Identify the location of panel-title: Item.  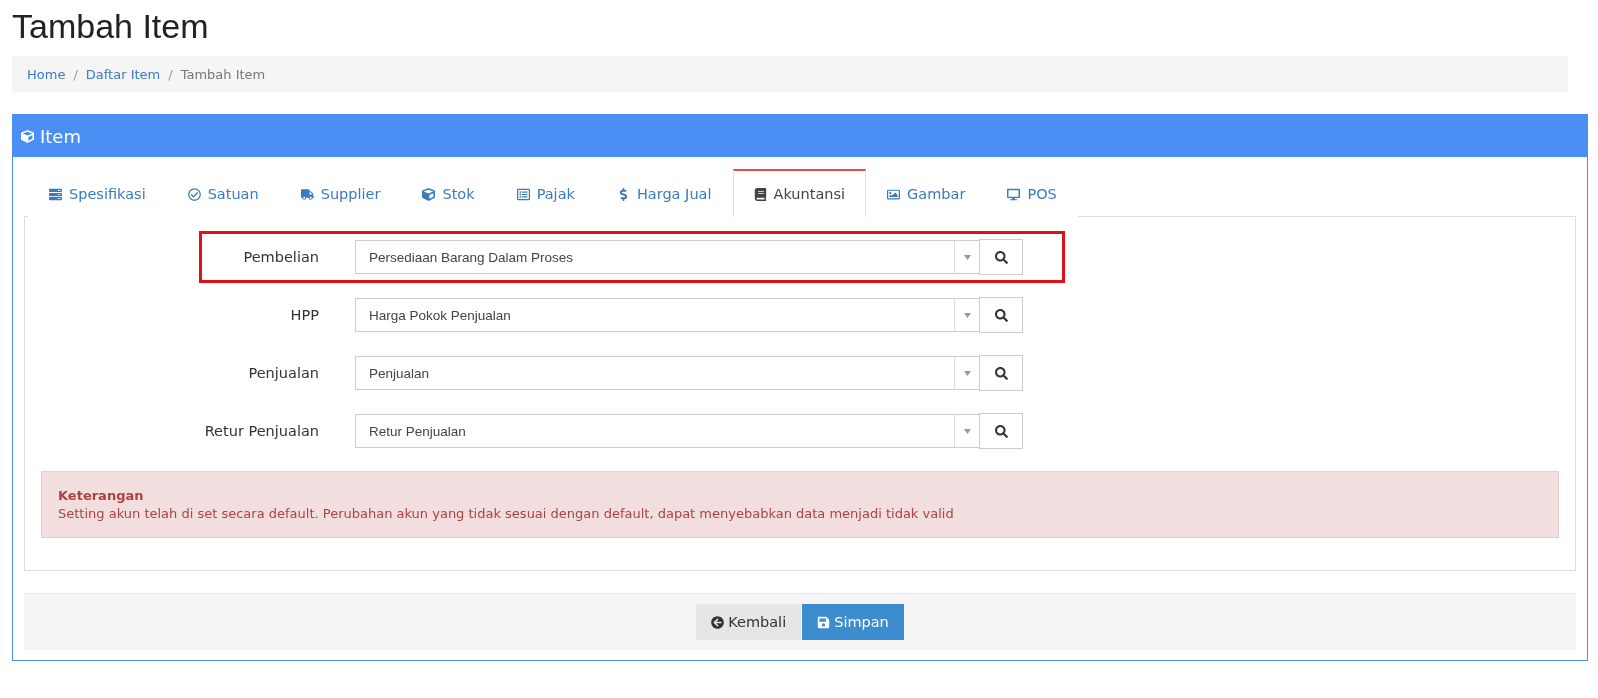
(60, 136).